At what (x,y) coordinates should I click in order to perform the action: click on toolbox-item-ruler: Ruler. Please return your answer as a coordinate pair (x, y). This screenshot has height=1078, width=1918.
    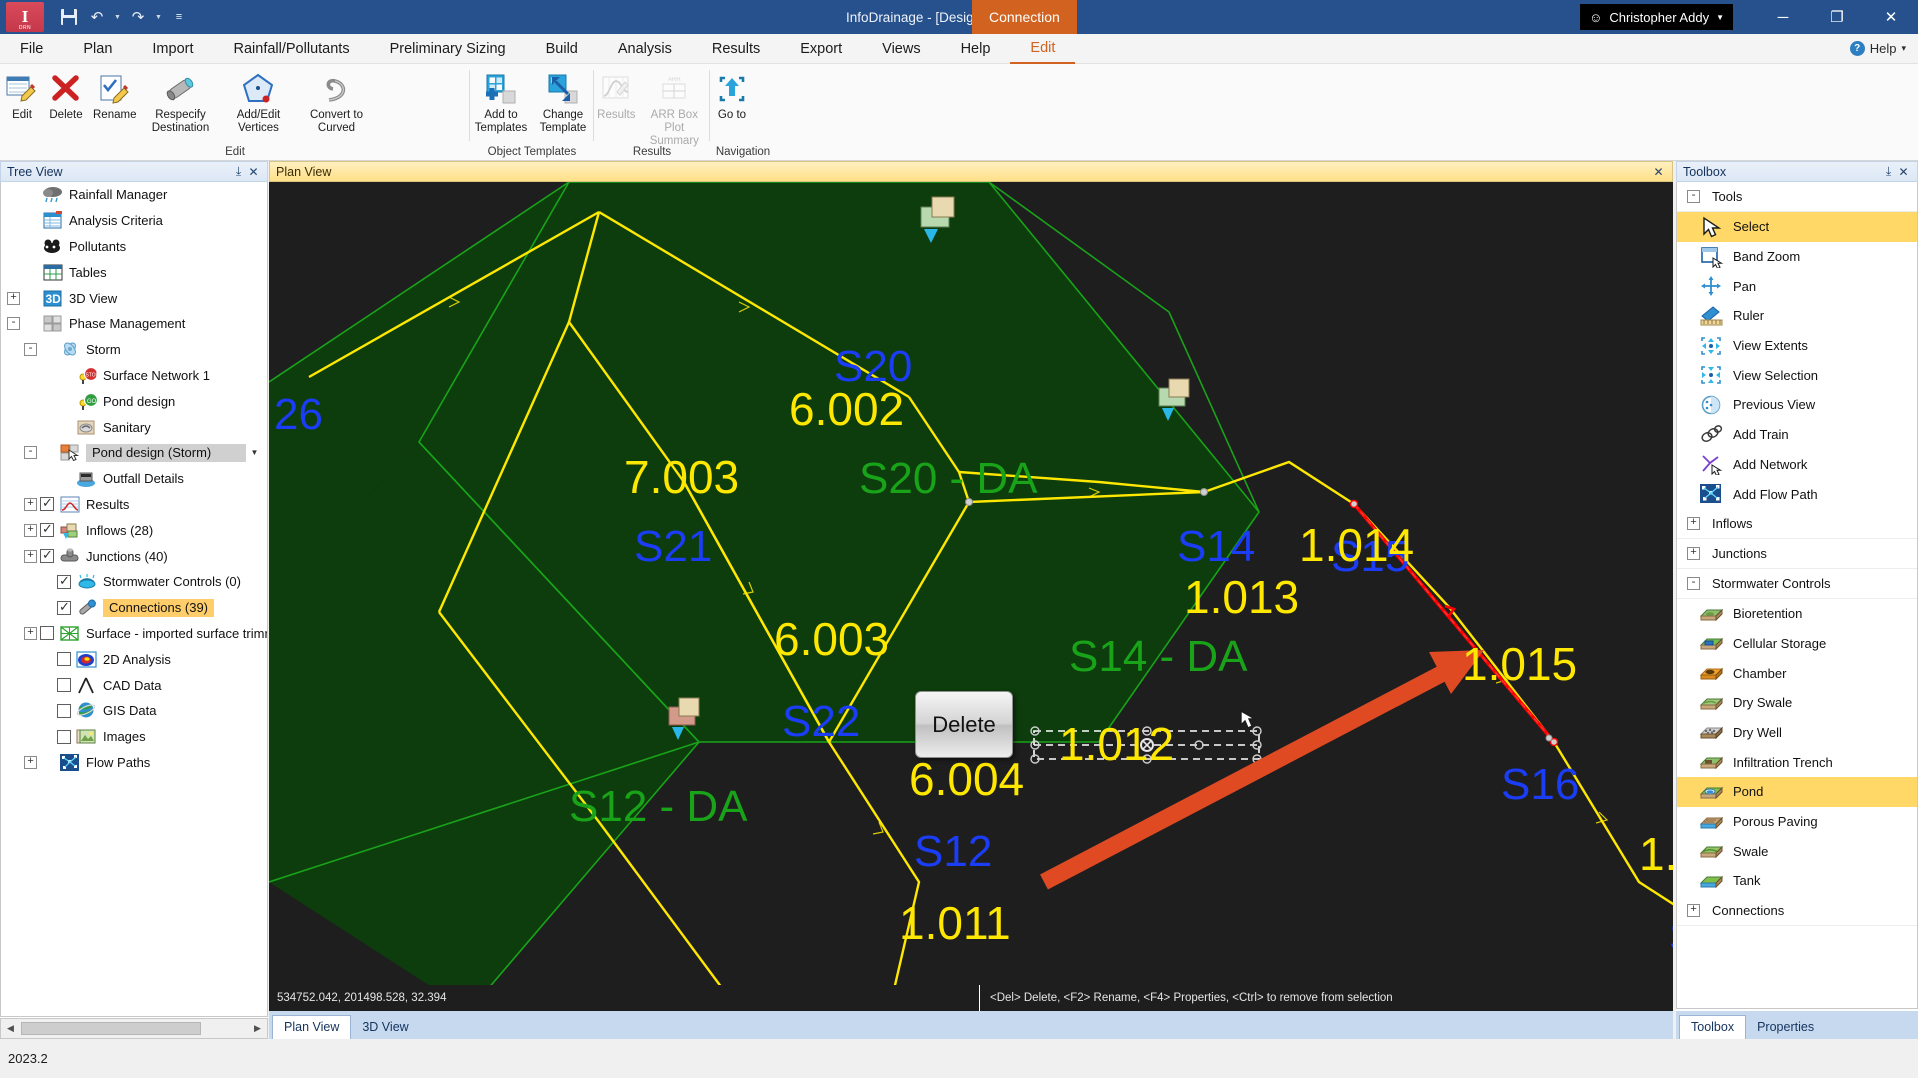
    Looking at the image, I should click on (1797, 316).